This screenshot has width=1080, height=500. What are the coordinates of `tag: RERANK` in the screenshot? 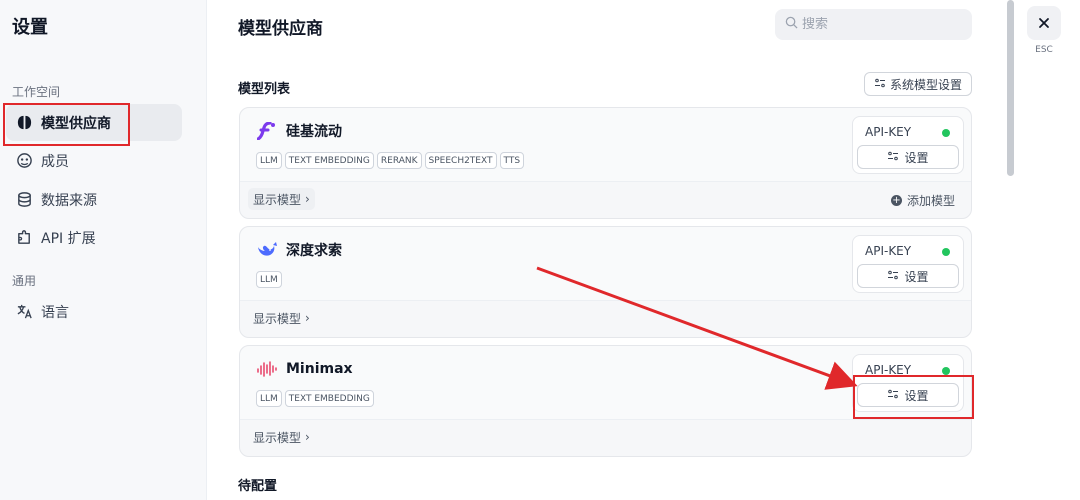 It's located at (399, 160).